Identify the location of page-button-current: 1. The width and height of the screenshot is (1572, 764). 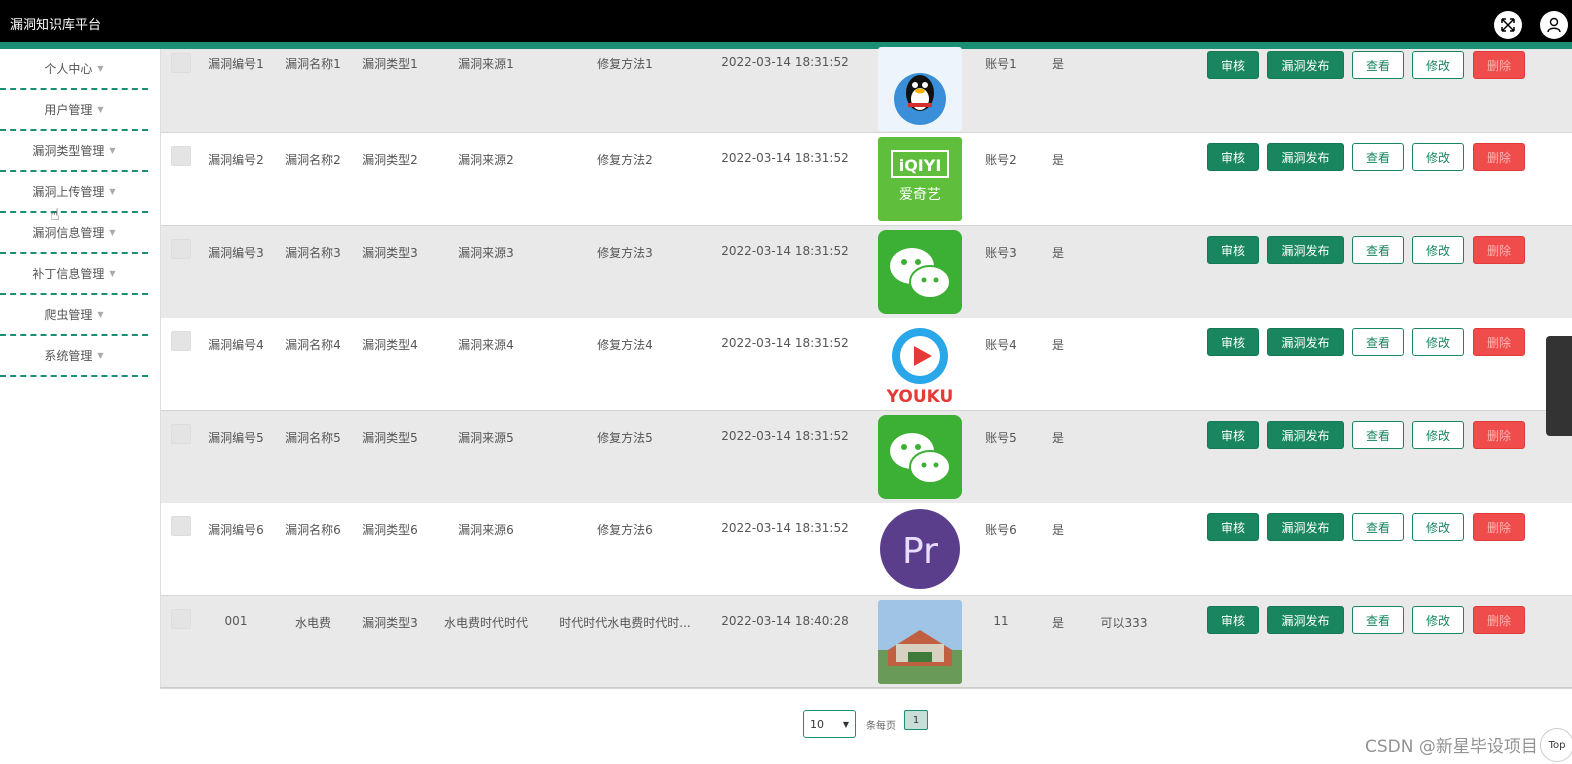
(916, 720).